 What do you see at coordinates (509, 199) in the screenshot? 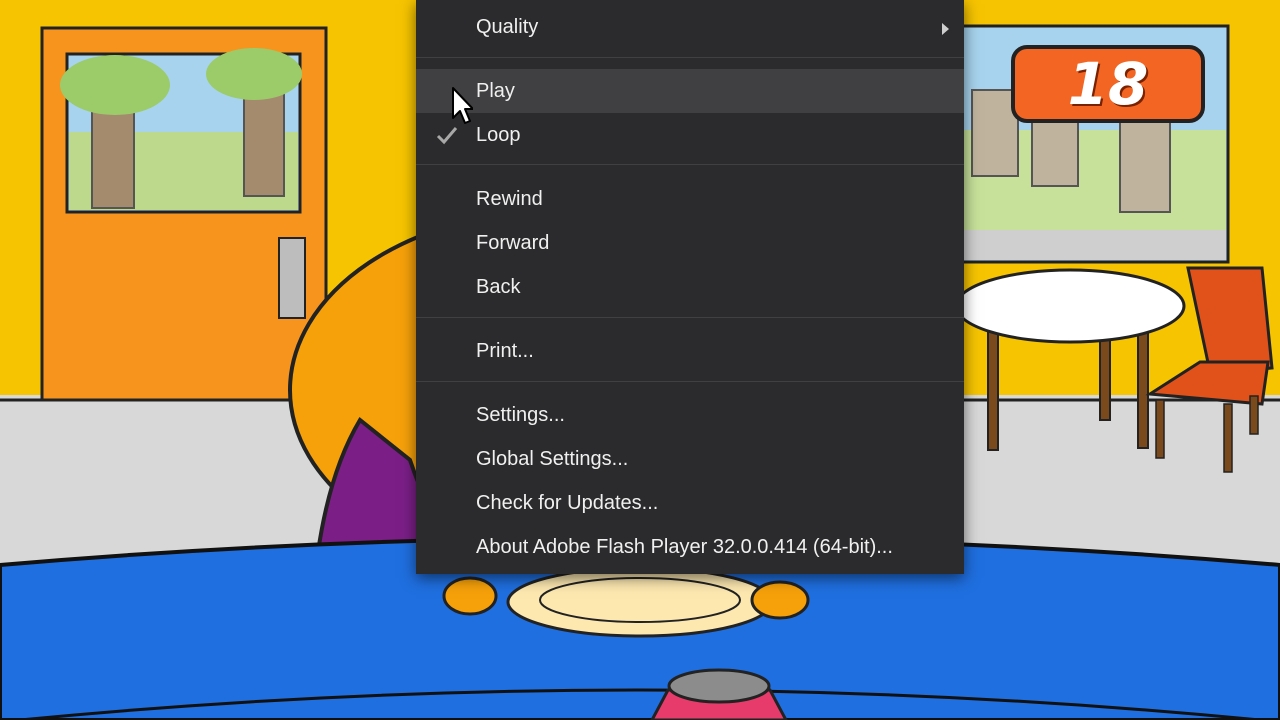
I see `menu-item-label: Rewind` at bounding box center [509, 199].